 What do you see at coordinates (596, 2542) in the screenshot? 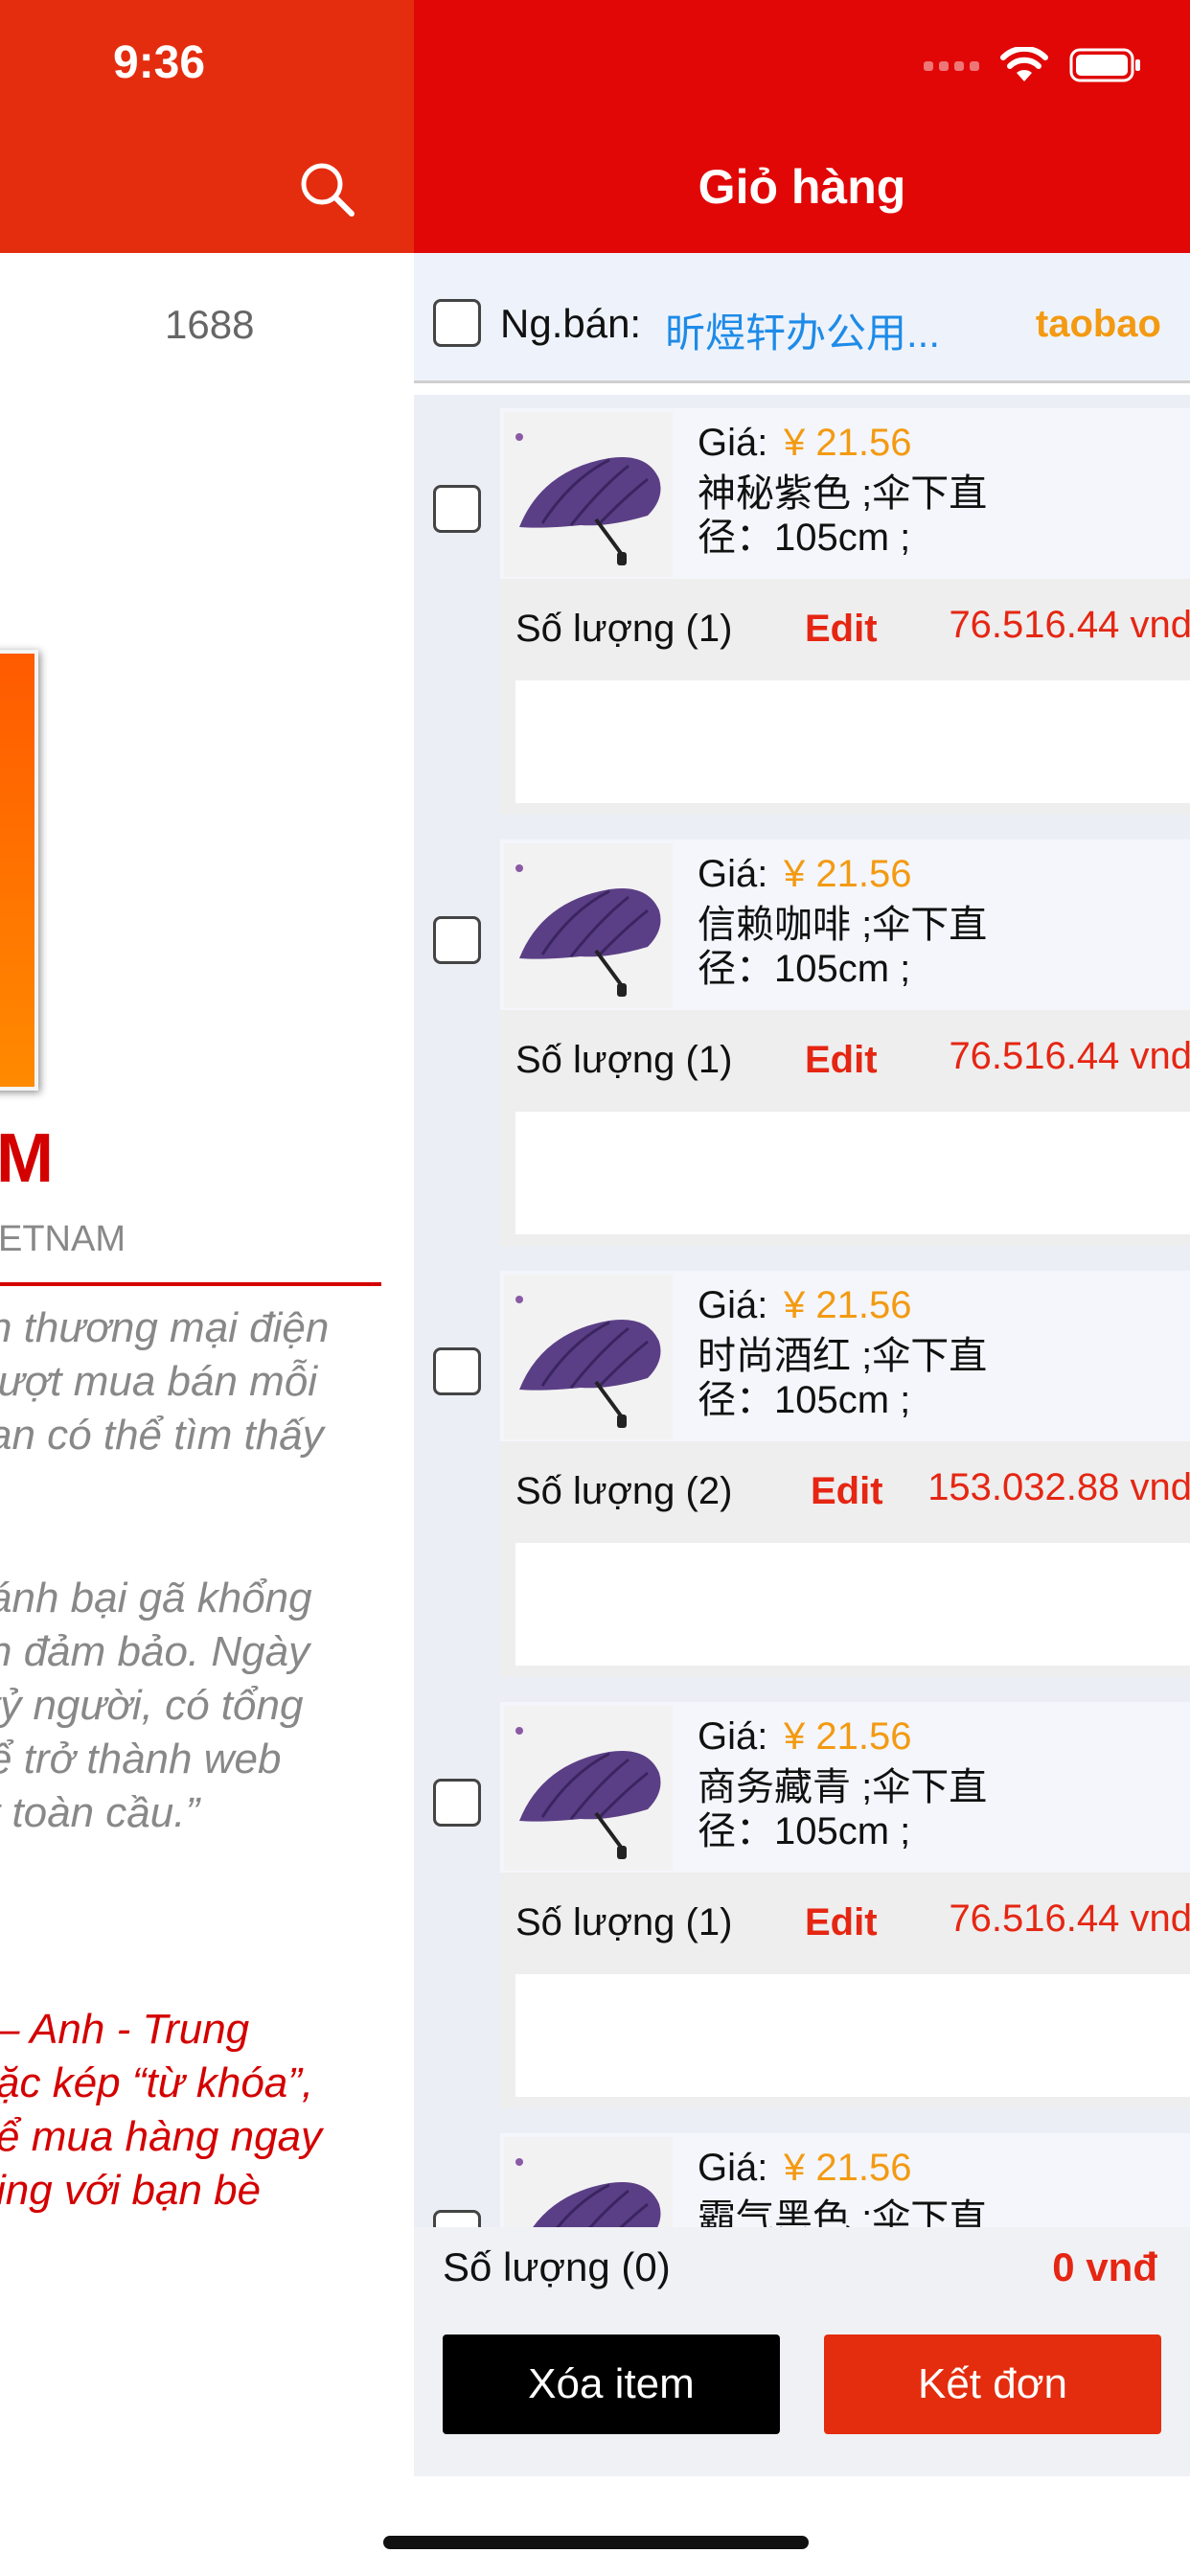
I see `home-indicator` at bounding box center [596, 2542].